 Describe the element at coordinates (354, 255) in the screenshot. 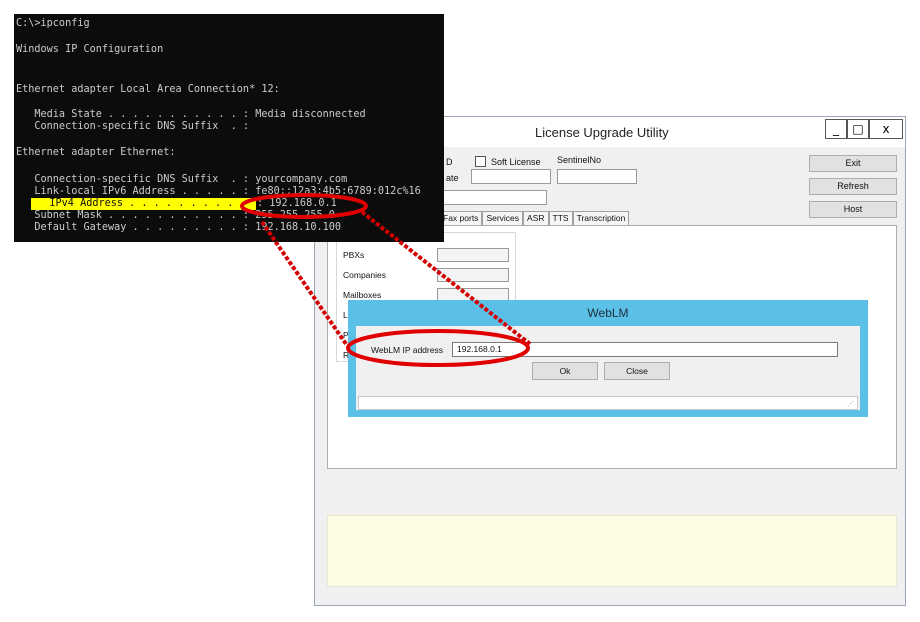

I see `pbxs-label: PBXs` at that location.